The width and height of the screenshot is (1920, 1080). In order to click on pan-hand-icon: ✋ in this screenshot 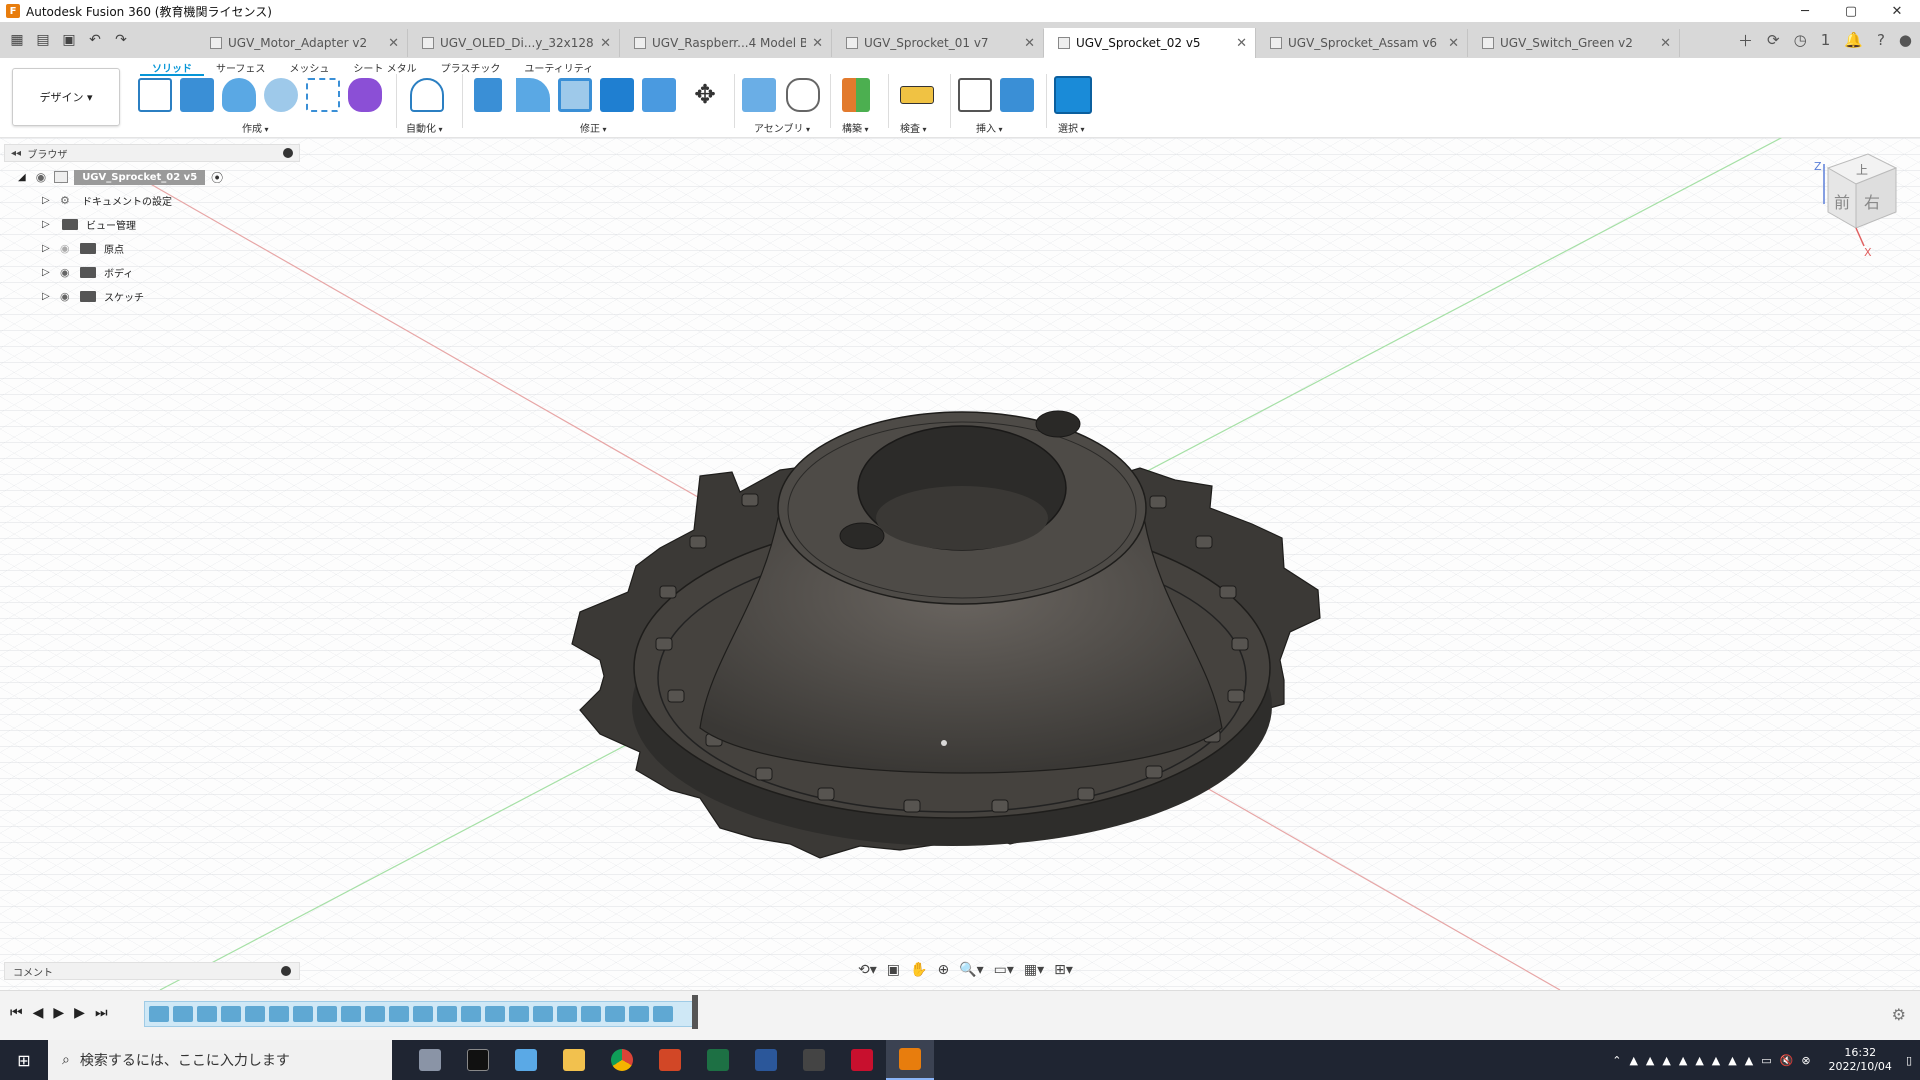, I will do `click(918, 970)`.